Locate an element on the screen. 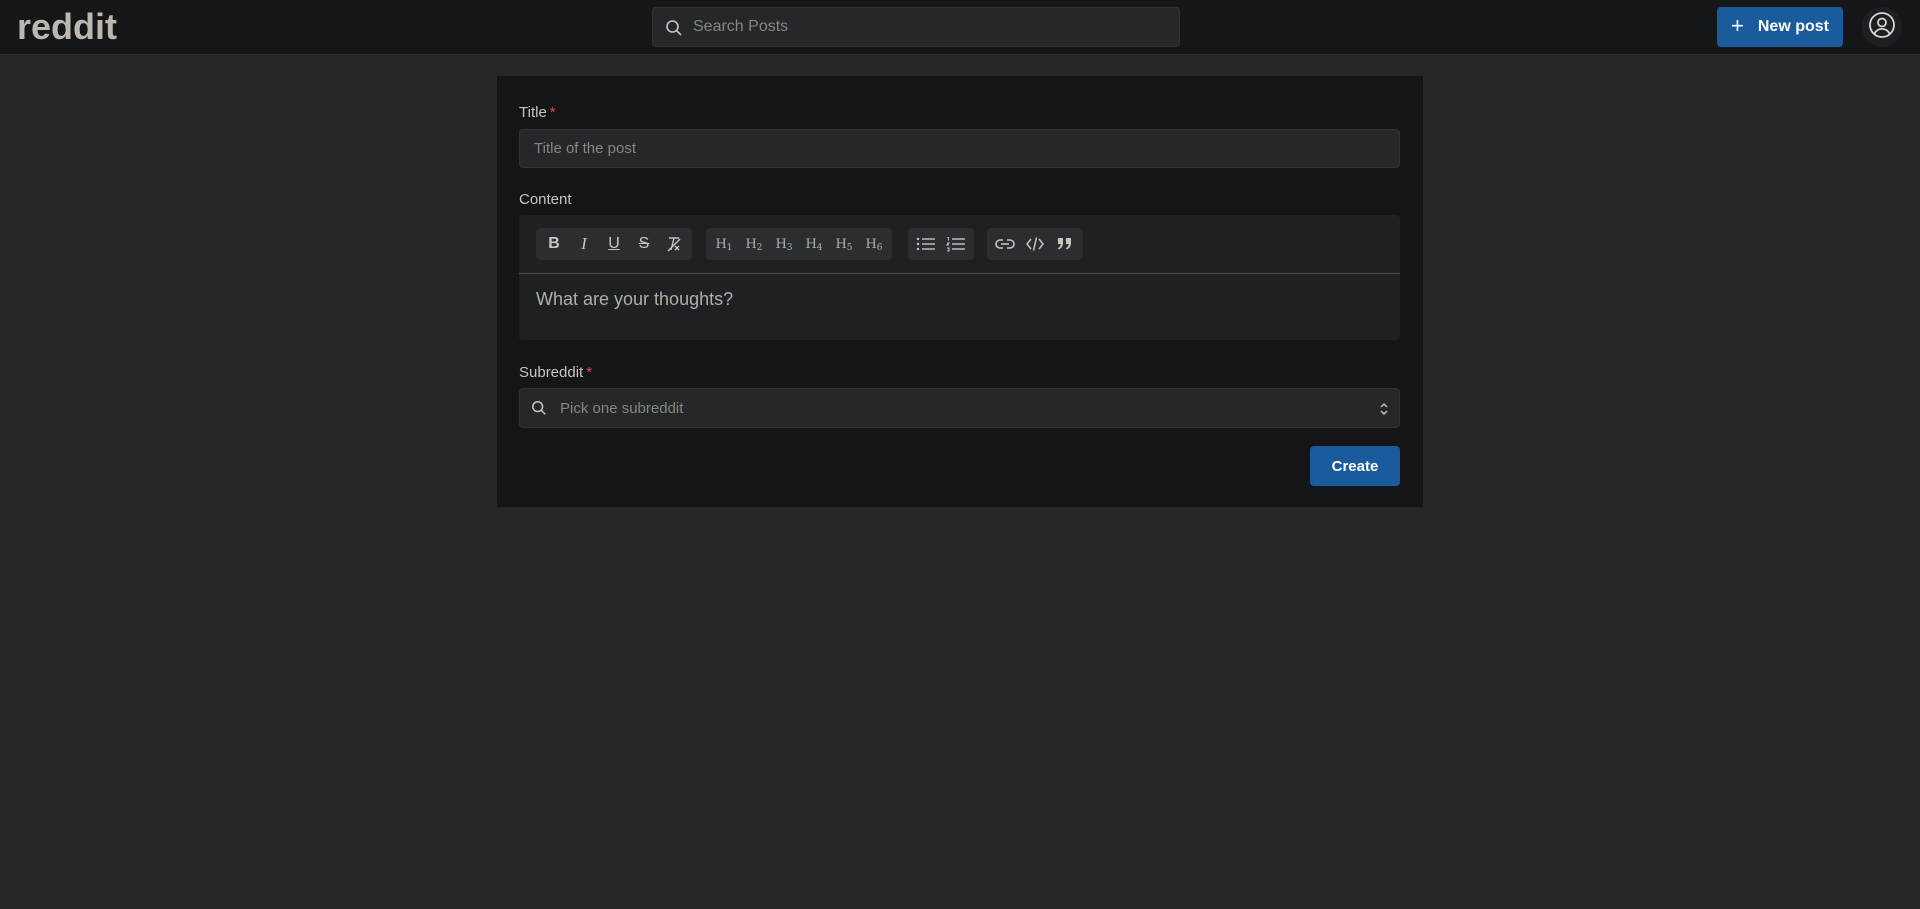 Image resolution: width=1920 pixels, height=909 pixels. top-navigation-bar: reddit + New post is located at coordinates (960, 27).